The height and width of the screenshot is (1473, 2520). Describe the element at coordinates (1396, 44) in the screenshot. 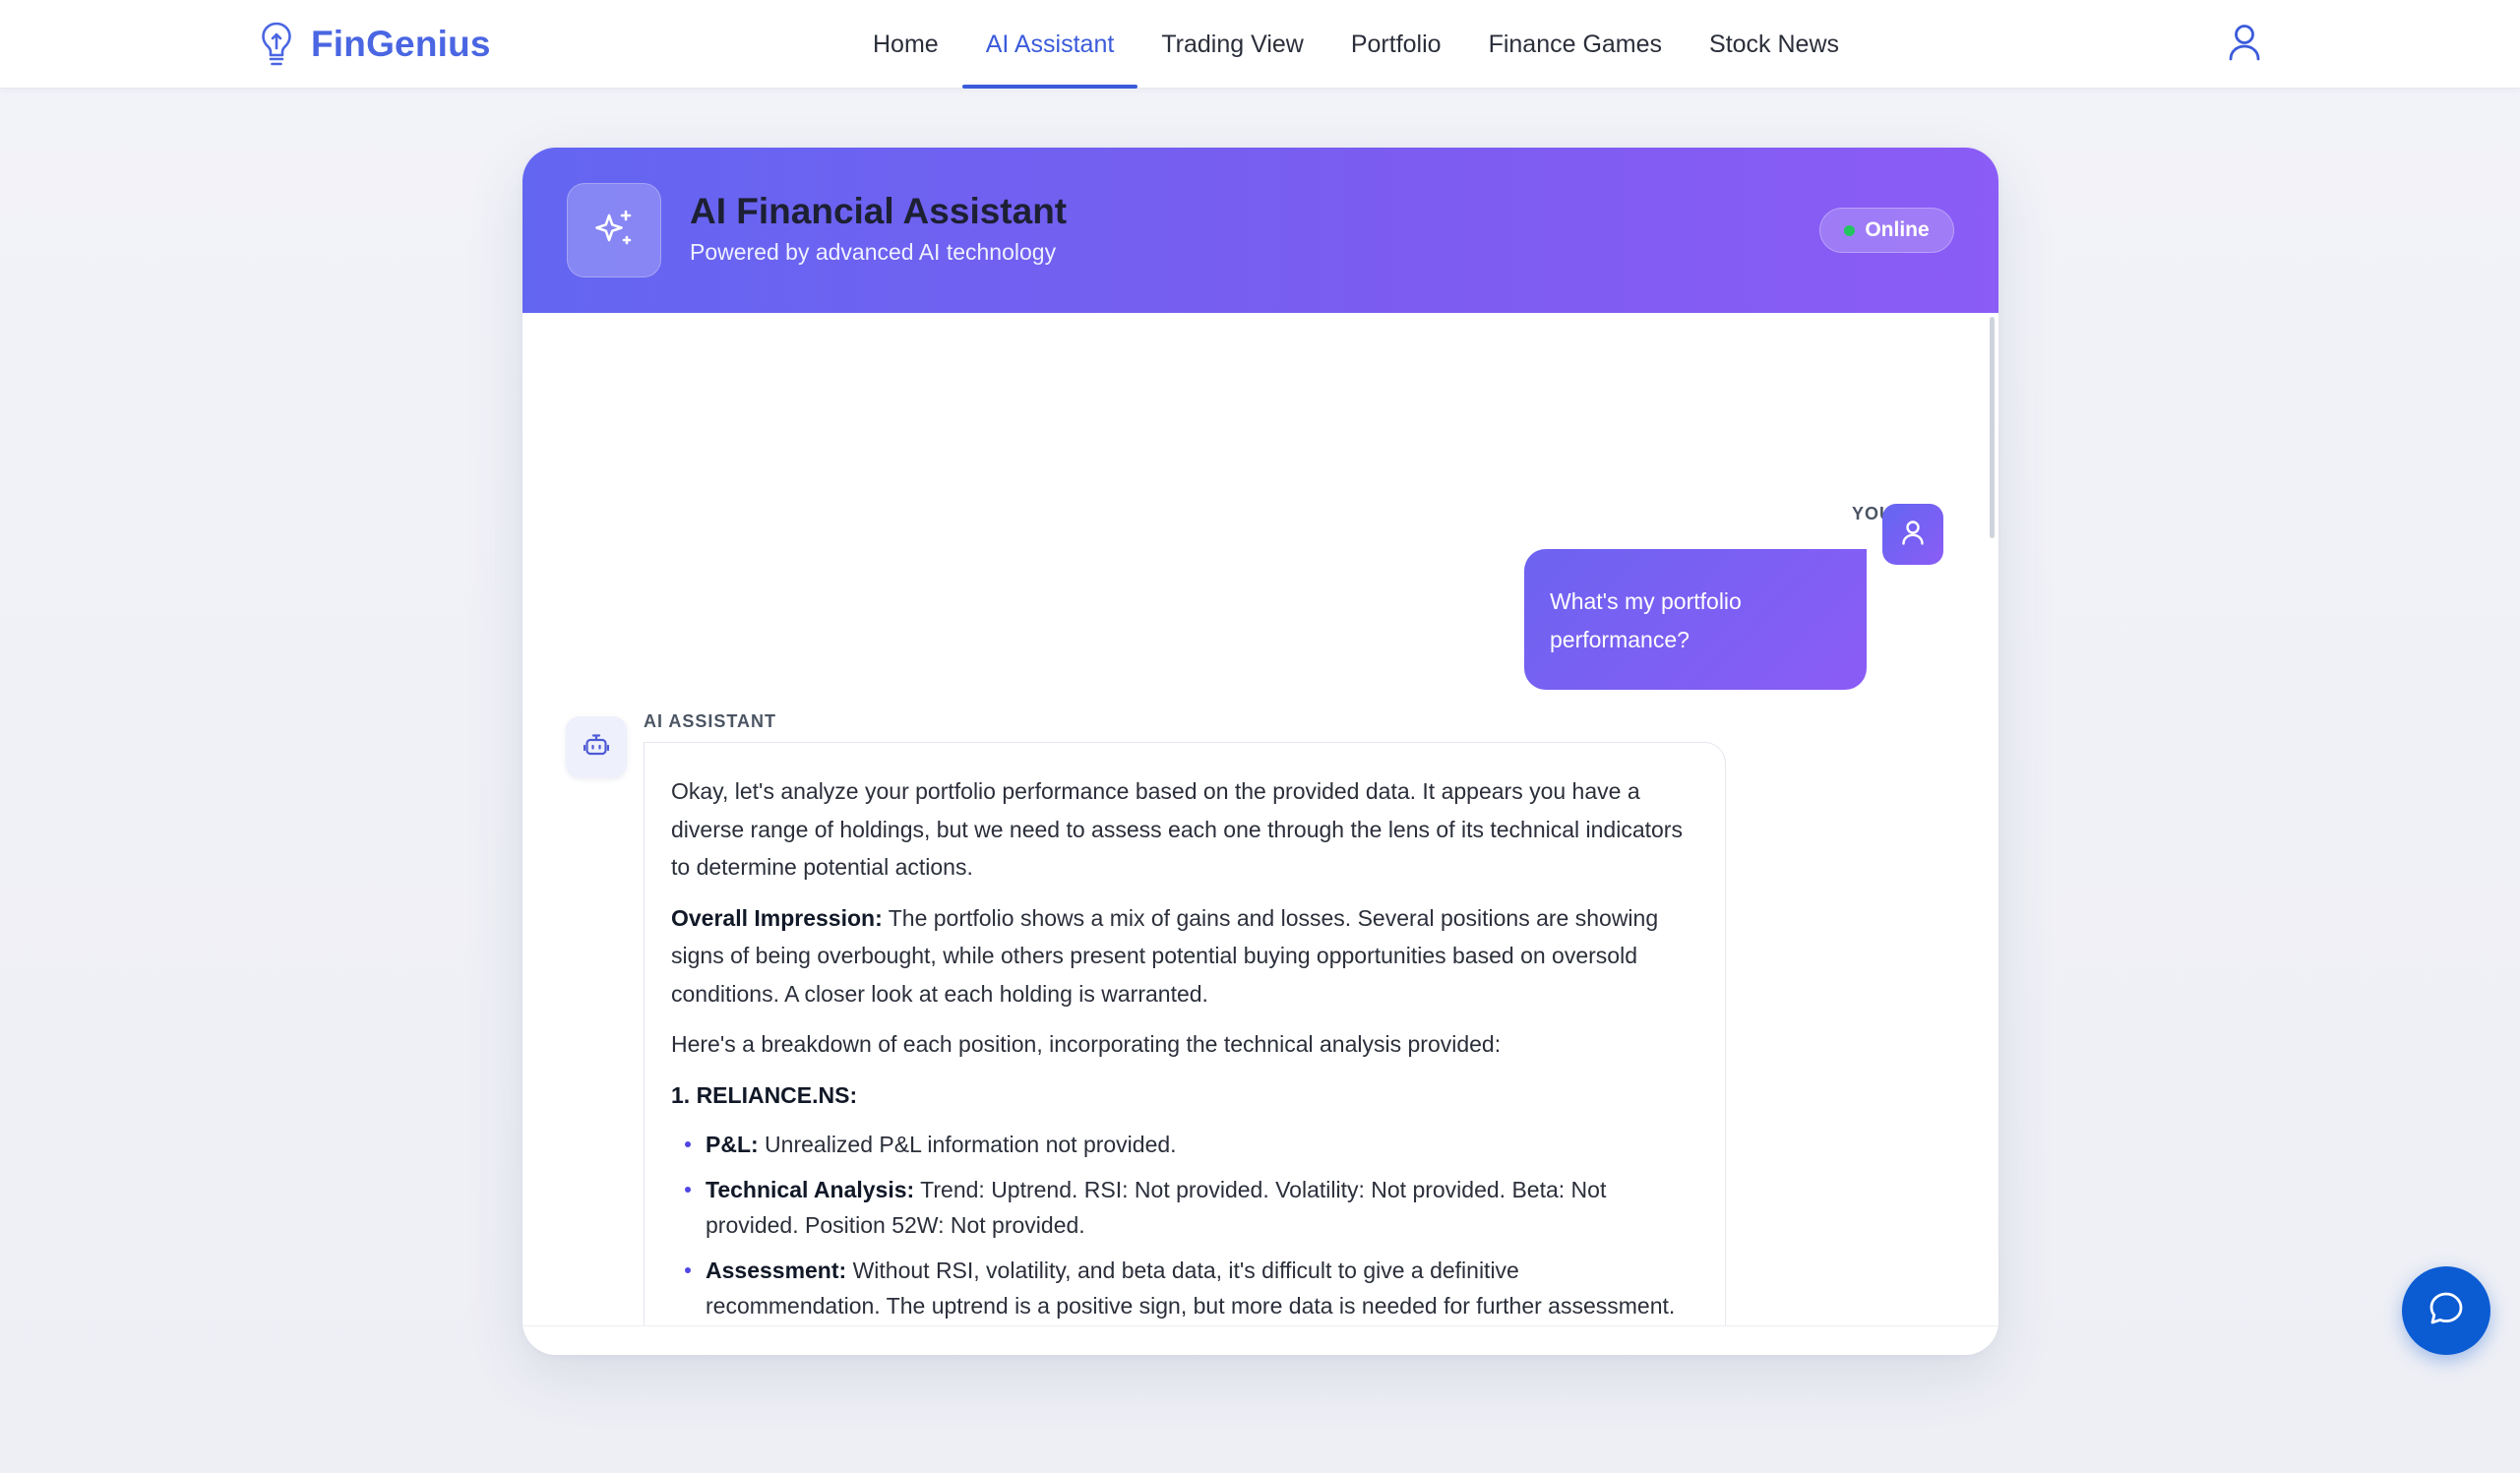

I see `nav-link-portfolio: Portfolio` at that location.